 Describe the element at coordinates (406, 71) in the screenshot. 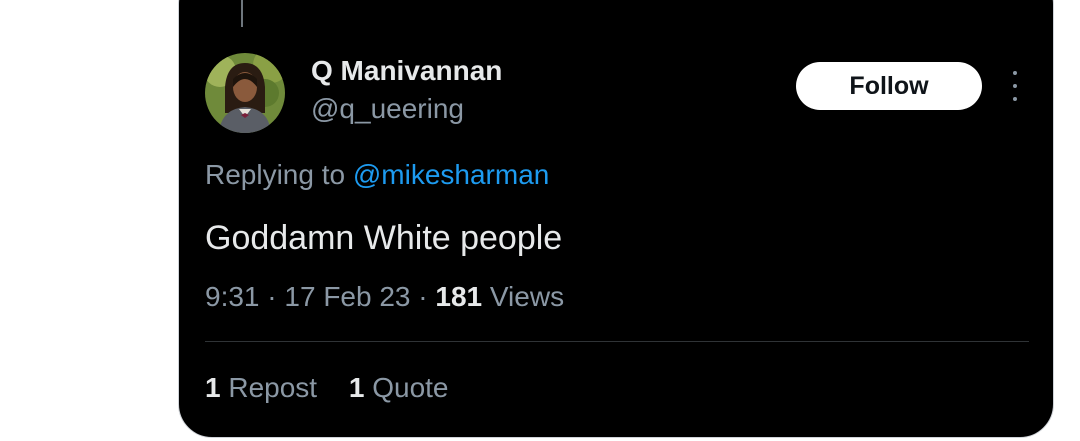

I see `author-display-name: Q Manivannan` at that location.